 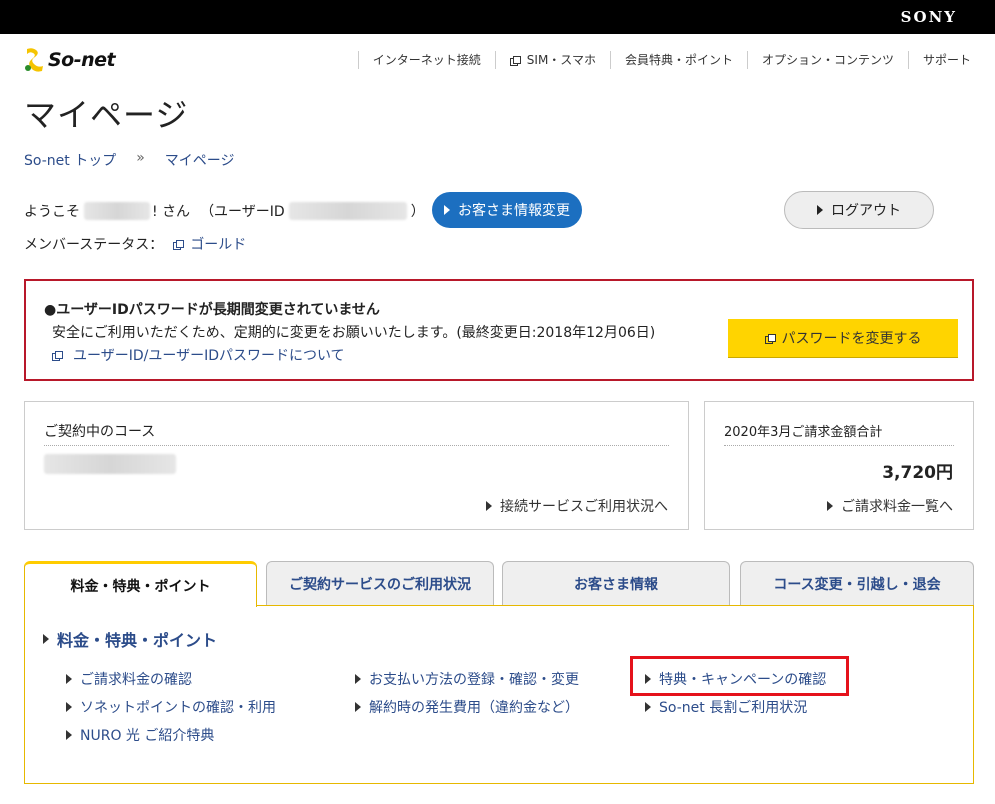 I want to click on highlight-box, so click(x=739, y=676).